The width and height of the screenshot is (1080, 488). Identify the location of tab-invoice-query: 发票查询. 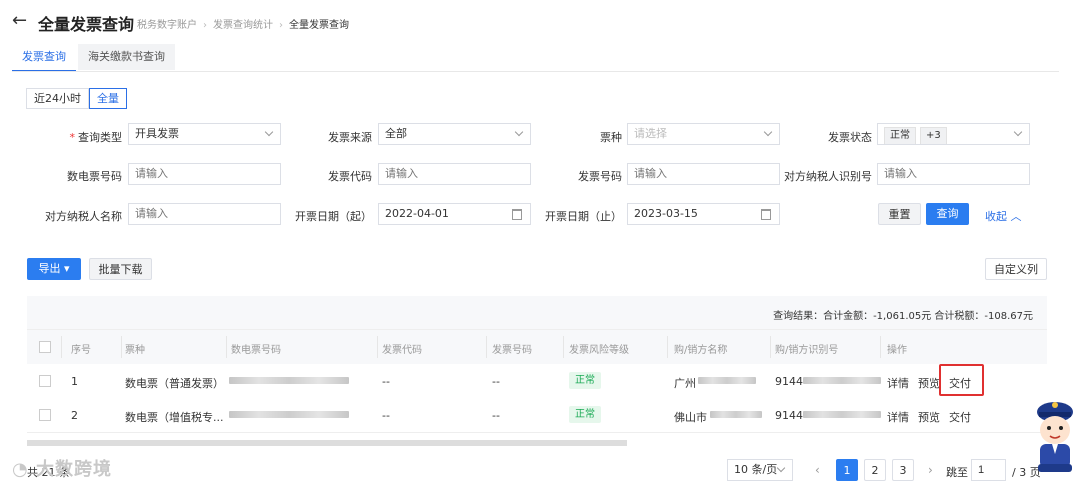
(44, 58).